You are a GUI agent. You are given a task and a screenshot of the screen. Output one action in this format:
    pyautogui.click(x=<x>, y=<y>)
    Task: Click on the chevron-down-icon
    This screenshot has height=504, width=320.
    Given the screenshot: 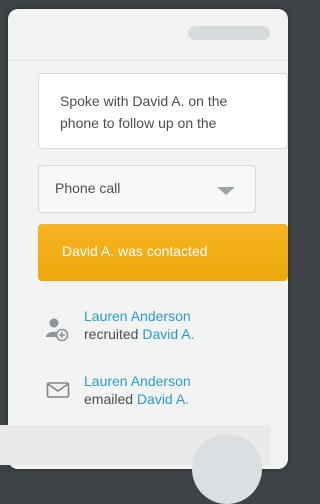 What is the action you would take?
    pyautogui.click(x=226, y=191)
    